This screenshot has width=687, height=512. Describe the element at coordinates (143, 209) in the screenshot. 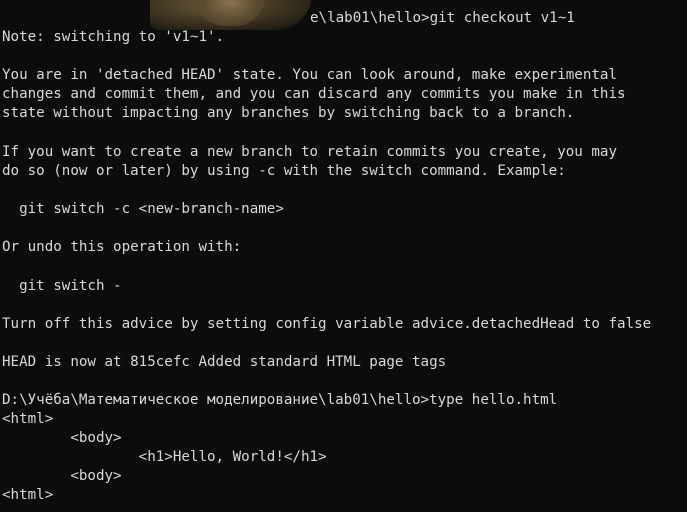

I see `output-line: git switch -c <new-branch-name>` at that location.